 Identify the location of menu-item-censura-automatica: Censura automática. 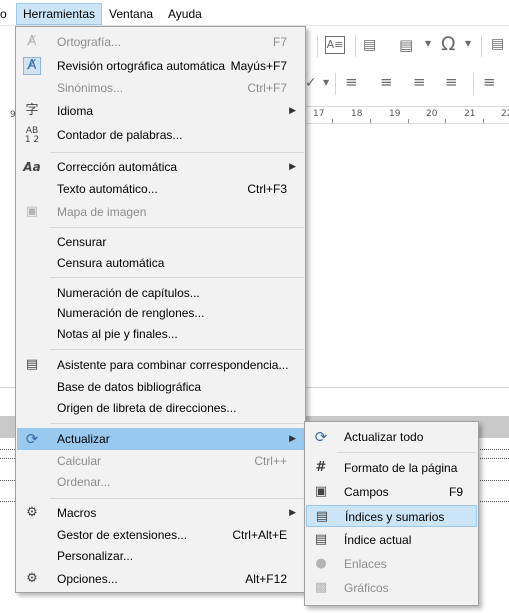
(160, 263).